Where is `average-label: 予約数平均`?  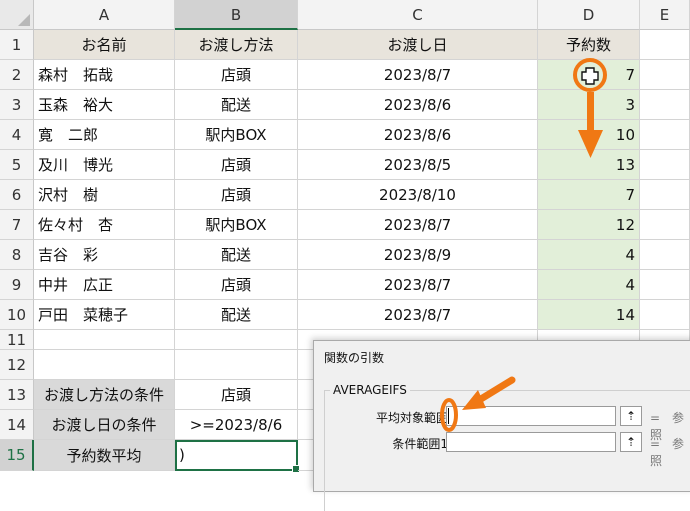 average-label: 予約数平均 is located at coordinates (104, 455).